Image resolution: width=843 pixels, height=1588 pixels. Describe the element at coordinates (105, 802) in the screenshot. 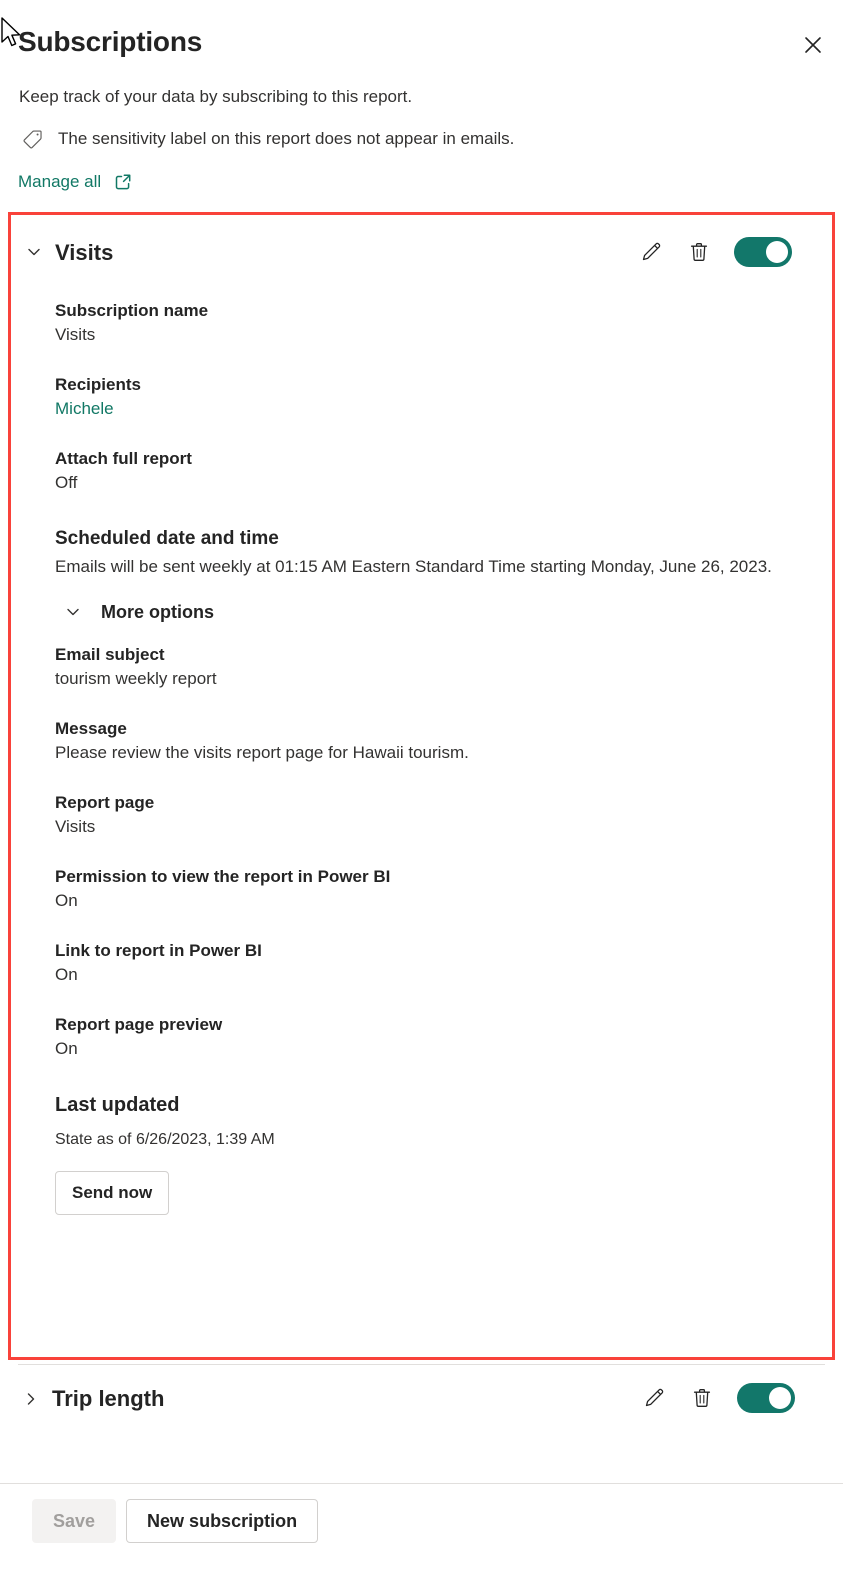

I see `field-label: Report page` at that location.